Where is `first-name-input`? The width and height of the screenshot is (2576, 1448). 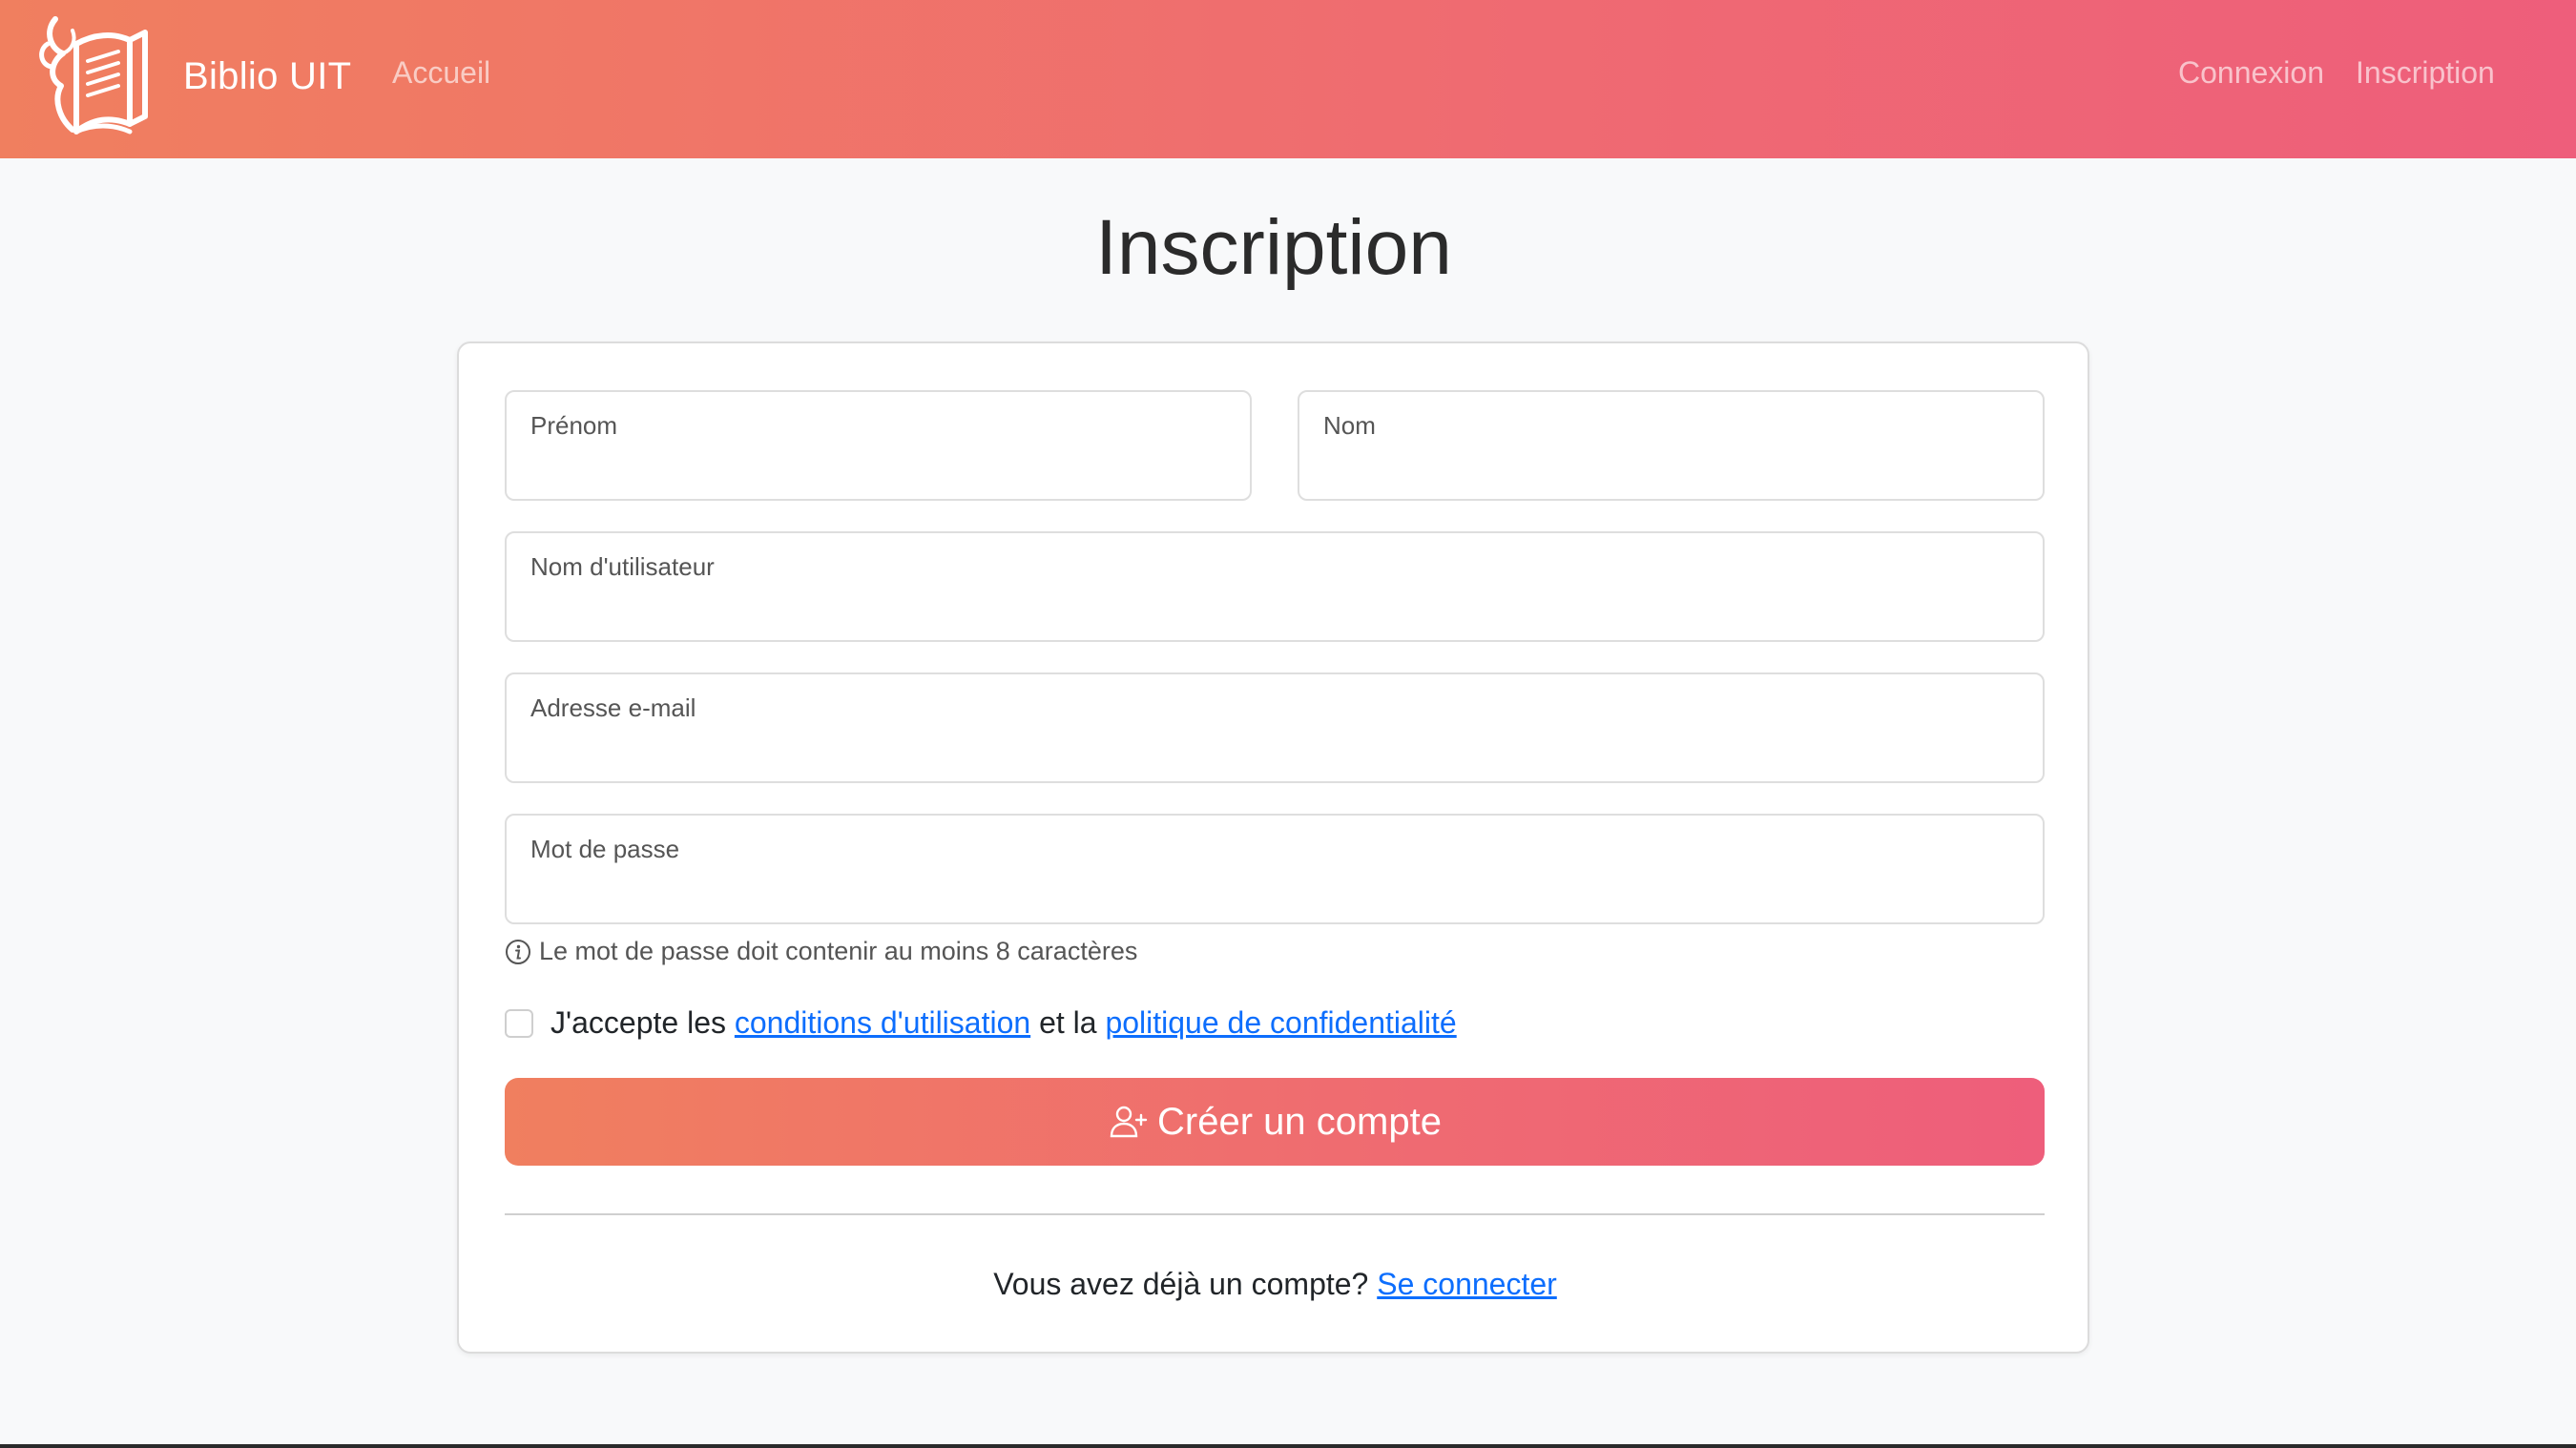 first-name-input is located at coordinates (878, 466).